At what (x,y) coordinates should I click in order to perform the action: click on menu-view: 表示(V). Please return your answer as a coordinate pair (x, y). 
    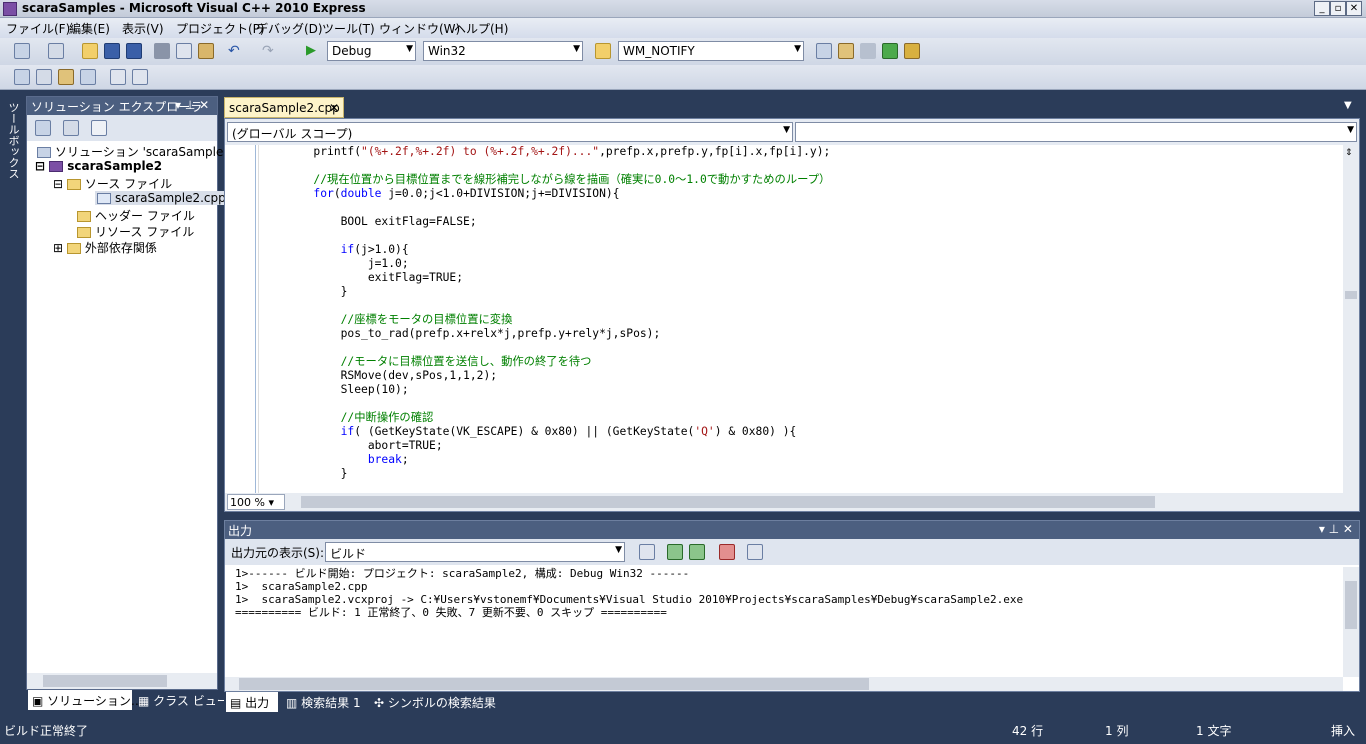
    Looking at the image, I should click on (143, 28).